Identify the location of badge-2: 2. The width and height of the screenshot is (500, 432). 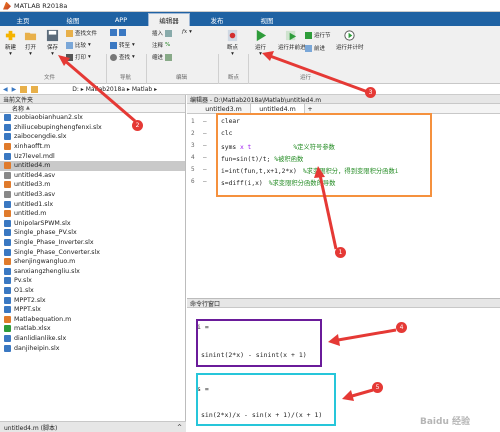
(137, 125).